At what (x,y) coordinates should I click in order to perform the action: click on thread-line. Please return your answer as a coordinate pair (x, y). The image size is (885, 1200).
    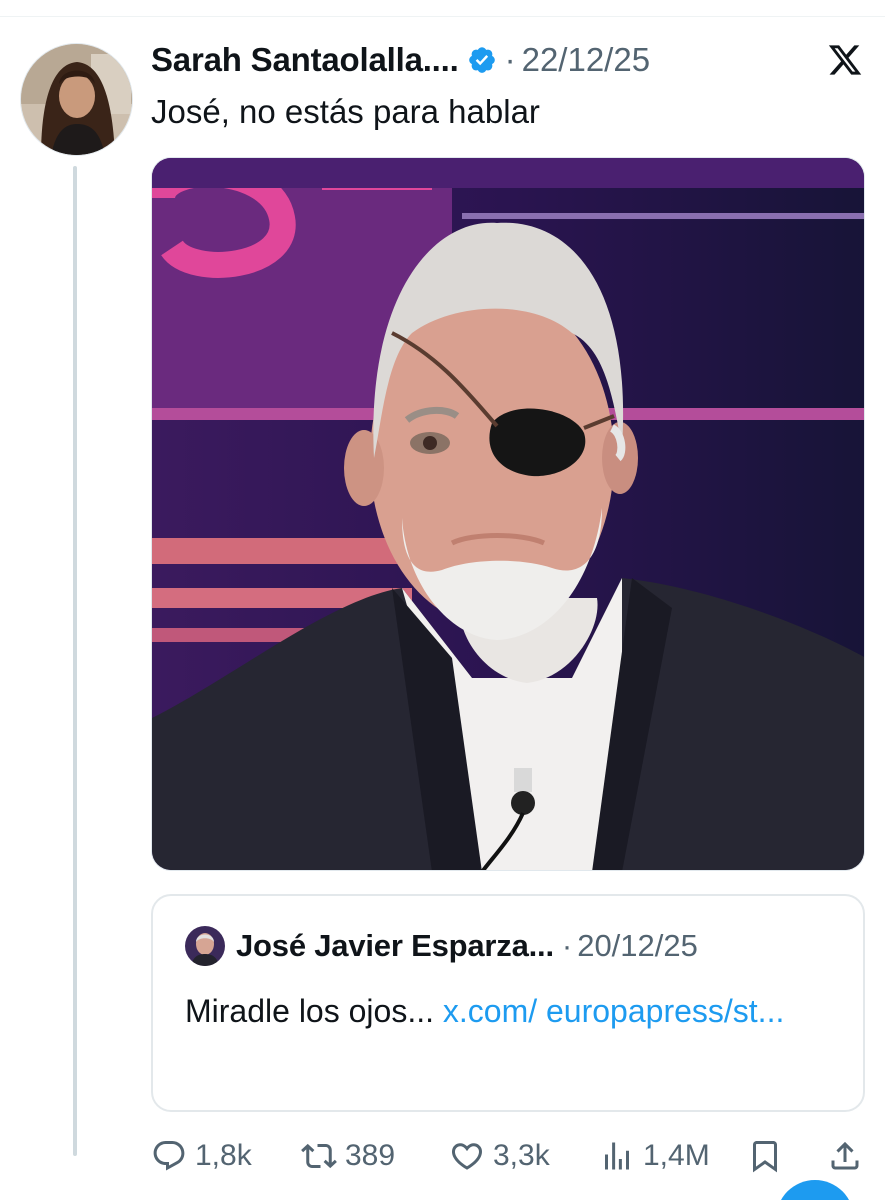
    Looking at the image, I should click on (75, 661).